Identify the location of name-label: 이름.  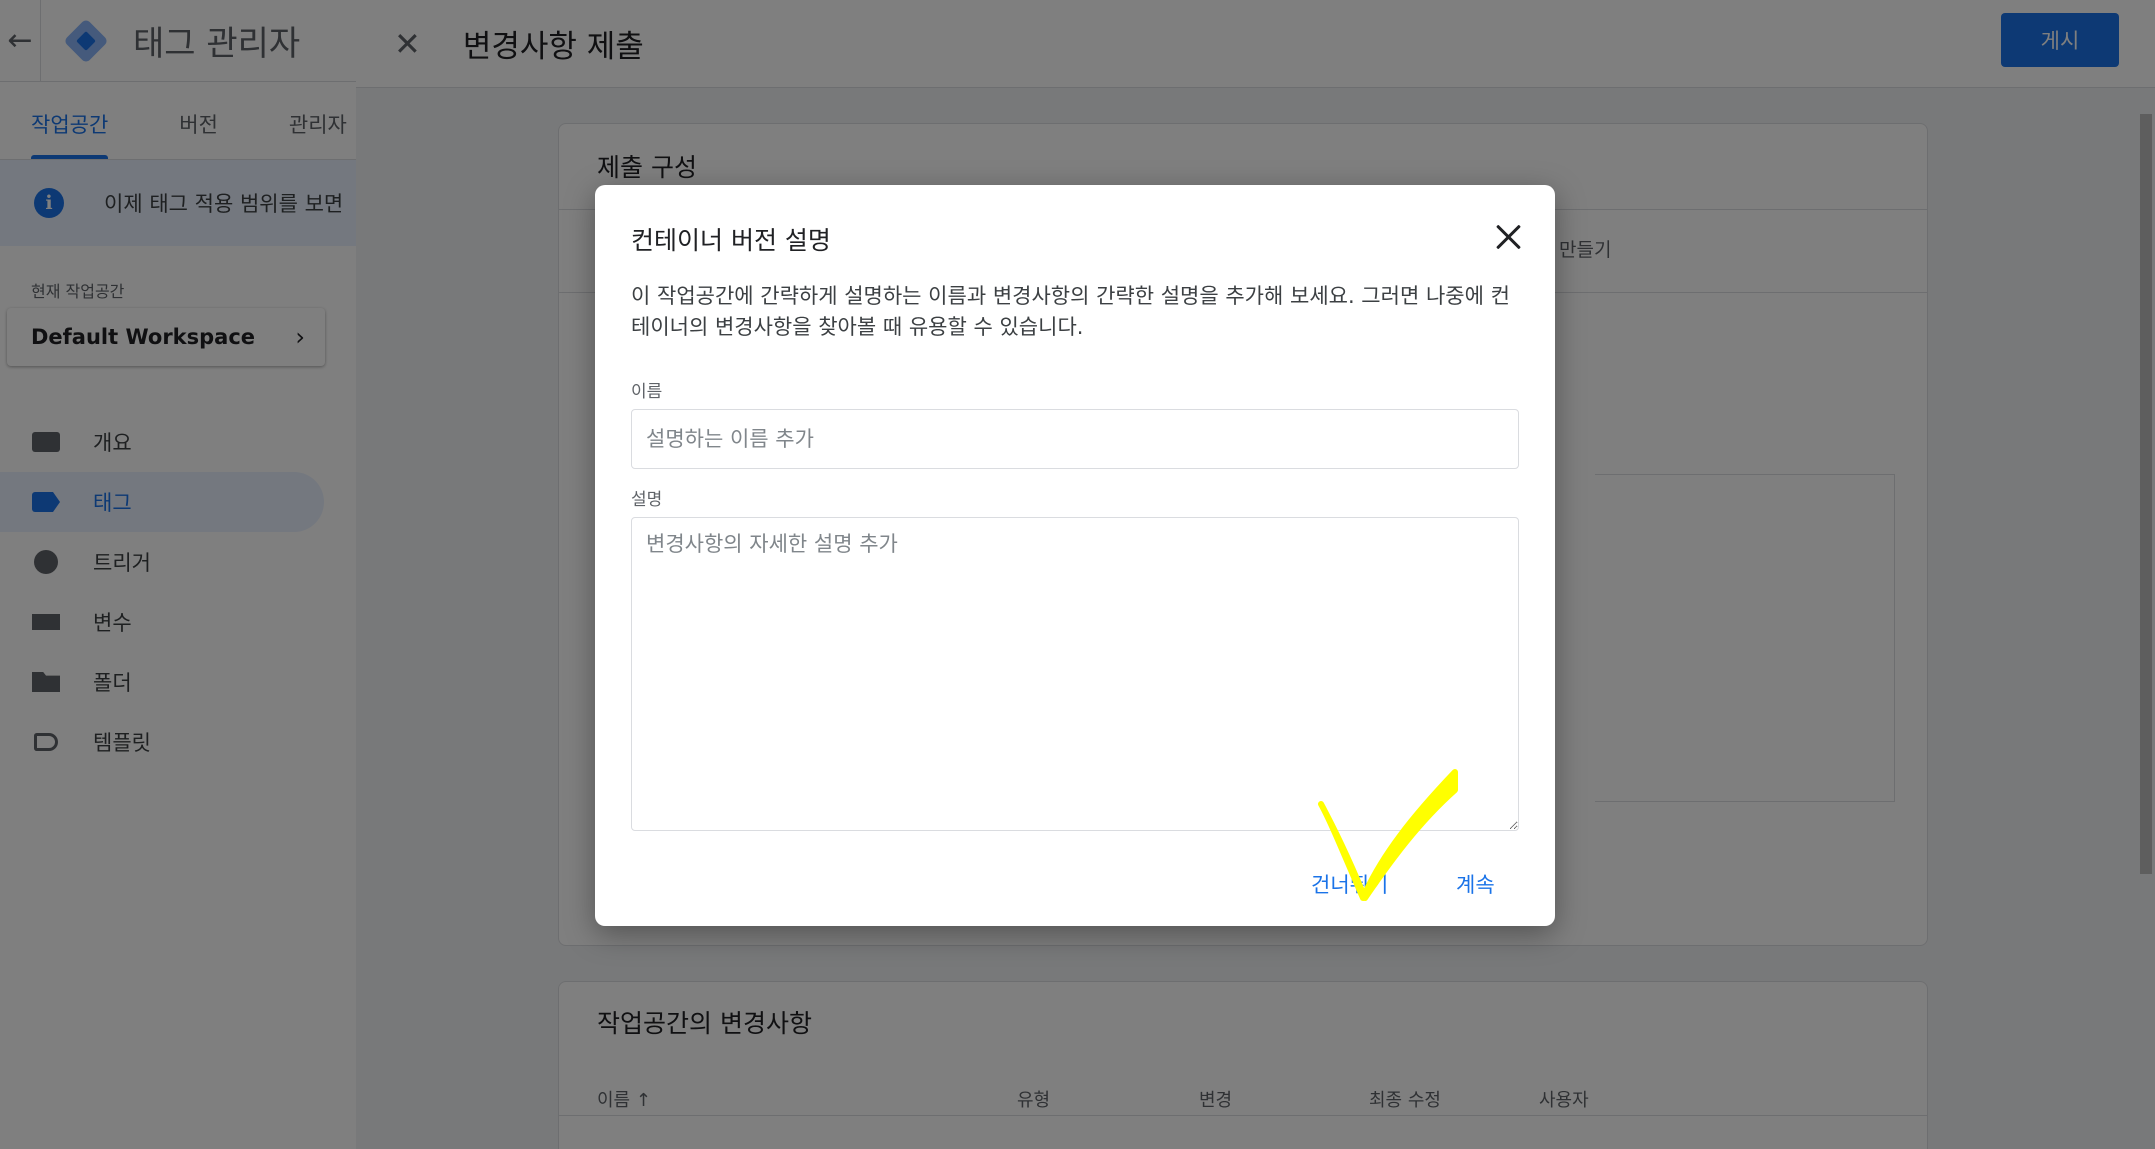
(647, 392).